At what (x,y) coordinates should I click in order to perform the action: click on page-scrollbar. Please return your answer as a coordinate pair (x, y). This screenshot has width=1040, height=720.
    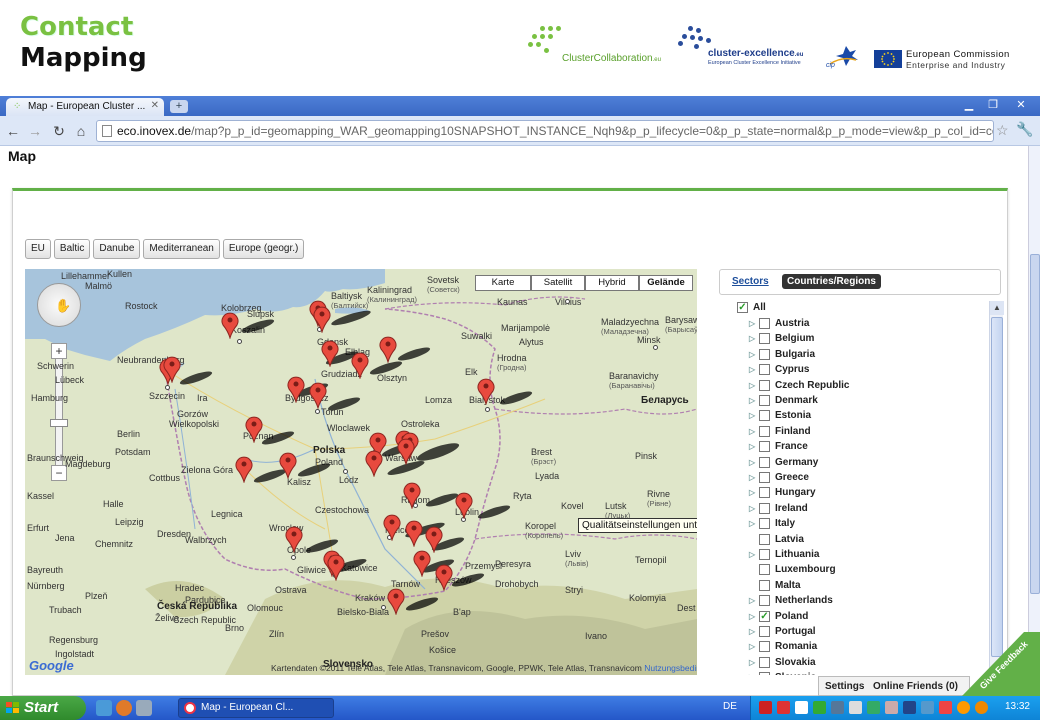
    Looking at the image, I should click on (1034, 421).